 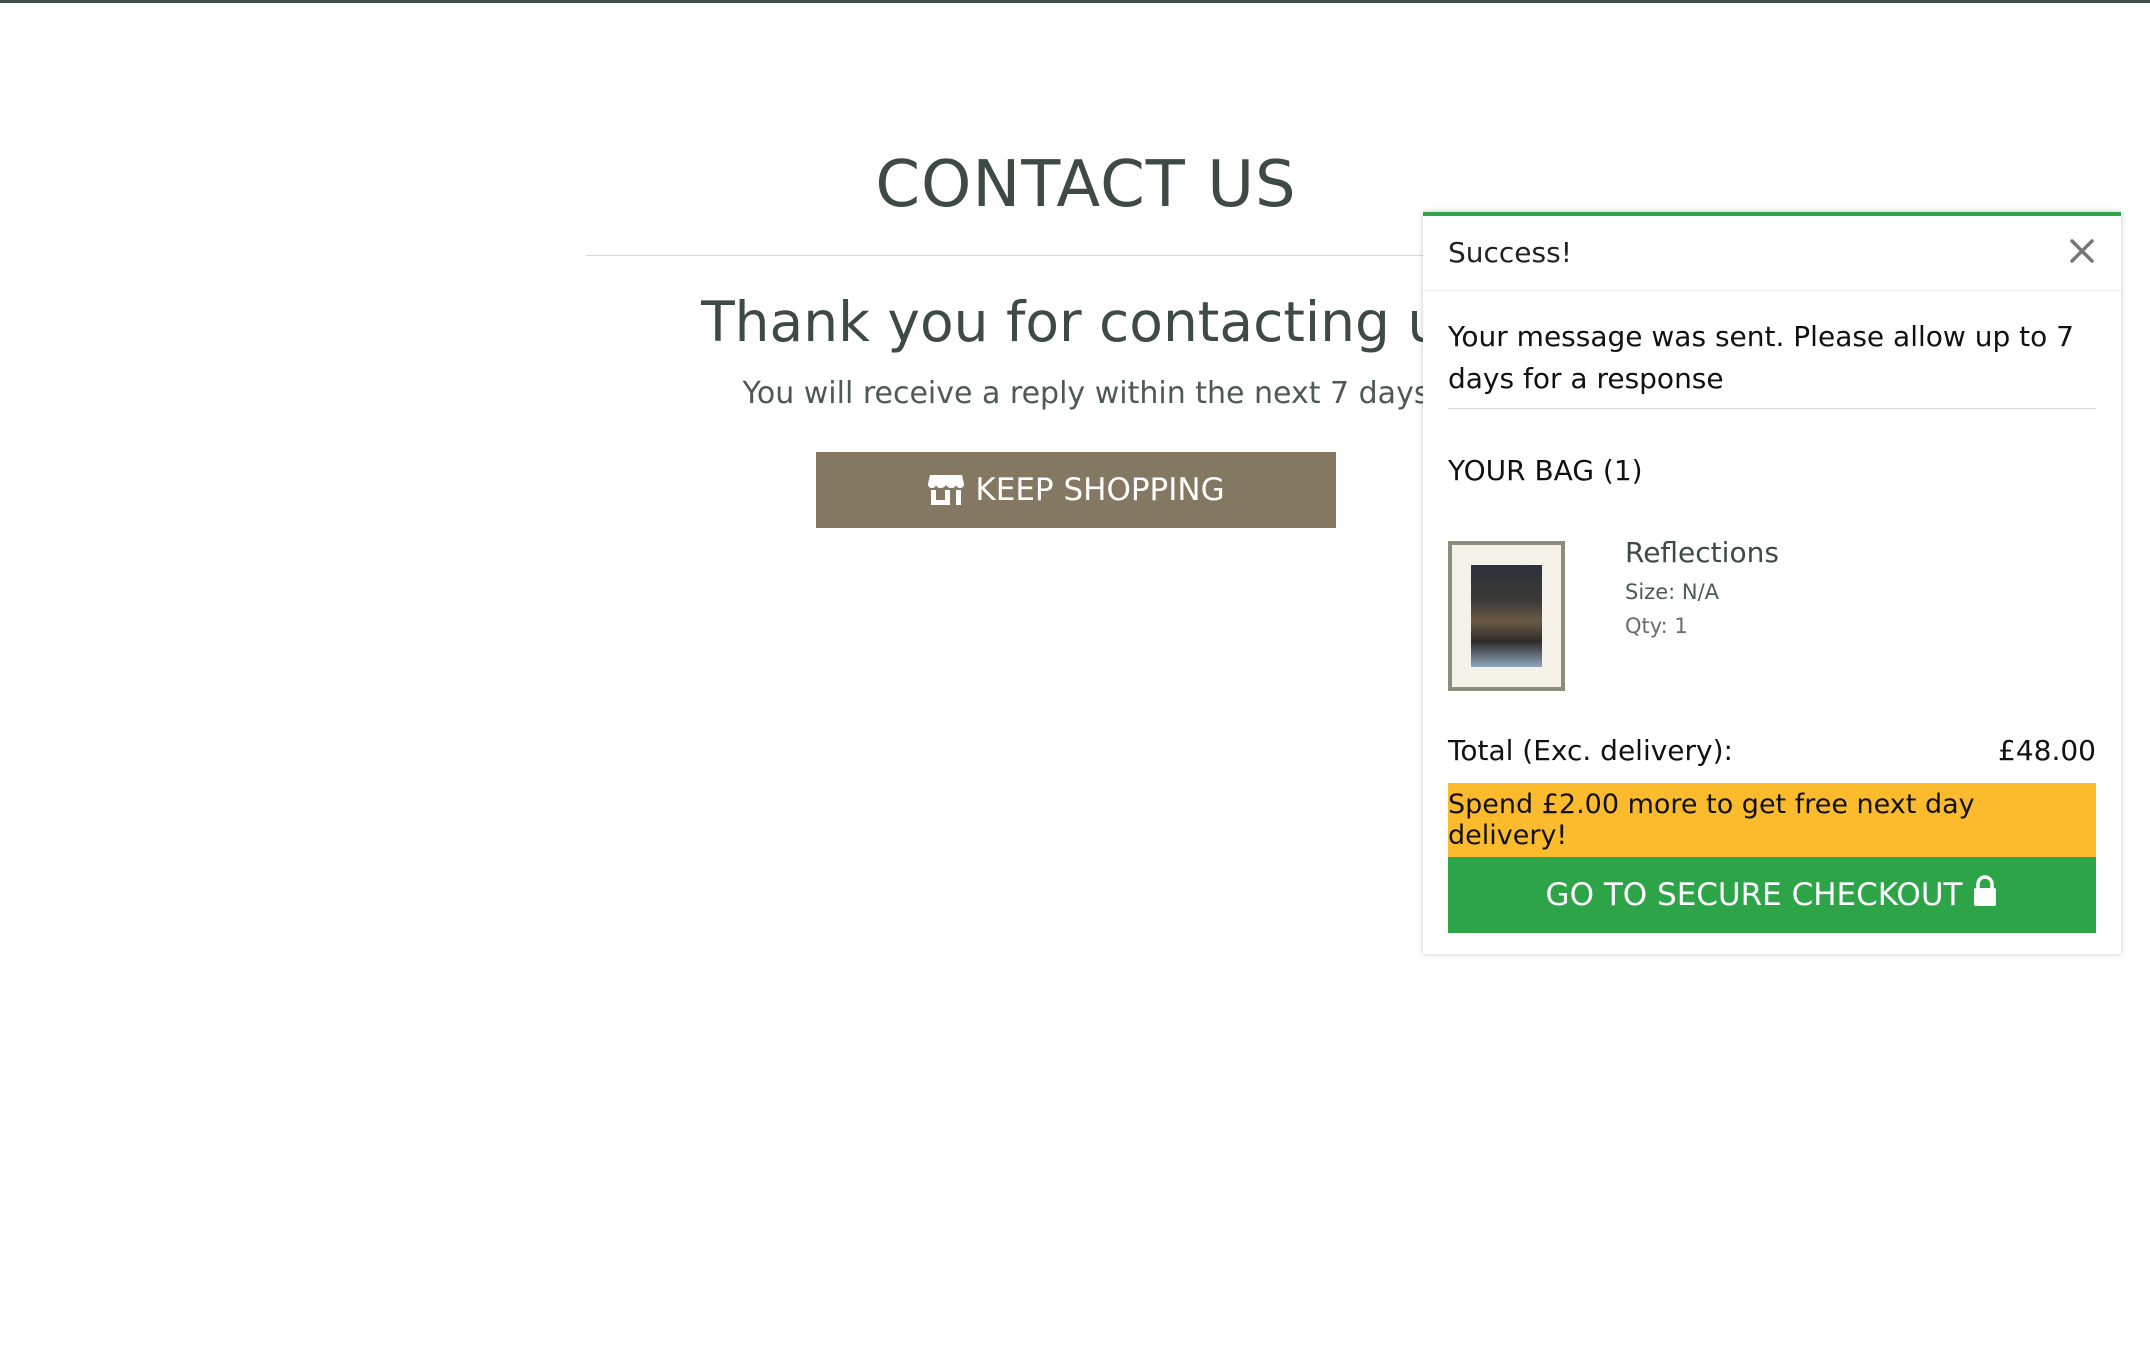 I want to click on keep-shopping-button: KEEP SHOPPING, so click(x=1076, y=490).